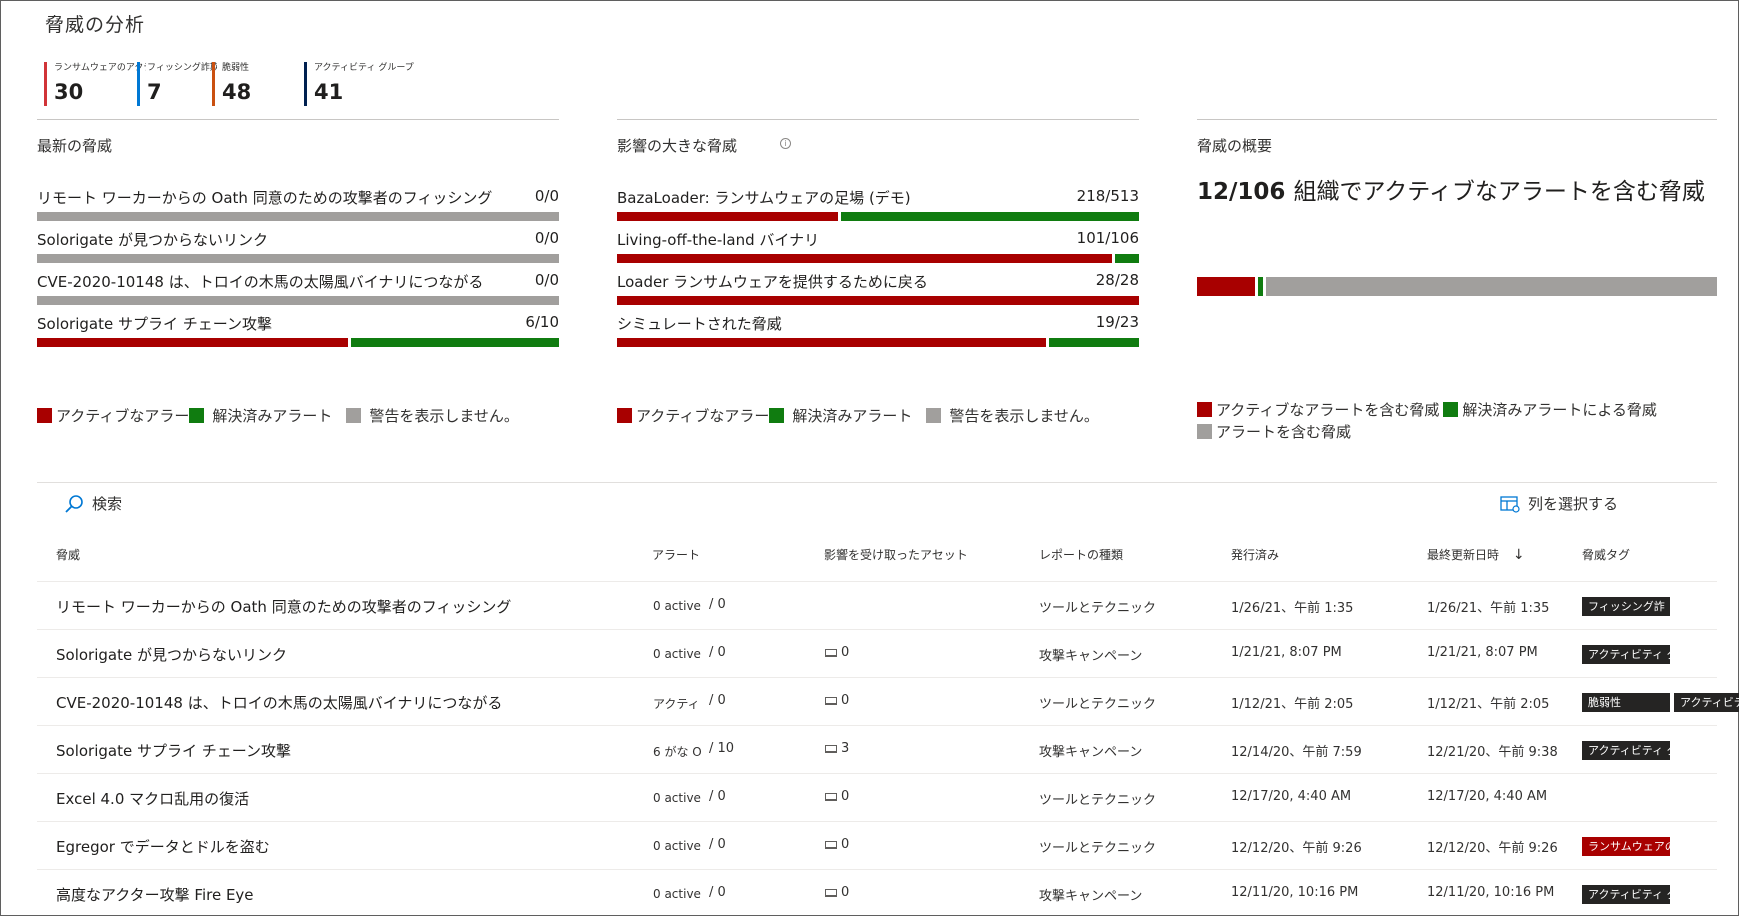 The width and height of the screenshot is (1739, 916). Describe the element at coordinates (354, 415) in the screenshot. I see `legend-swatch-none` at that location.